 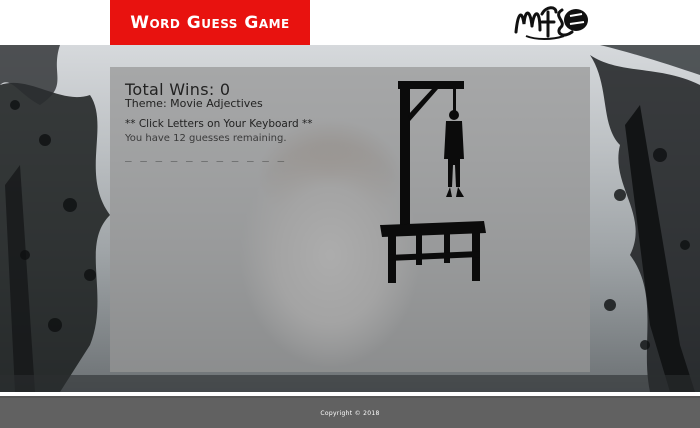 What do you see at coordinates (219, 124) in the screenshot?
I see `instruction-text: ** Click Letters on Your Keyboard **` at bounding box center [219, 124].